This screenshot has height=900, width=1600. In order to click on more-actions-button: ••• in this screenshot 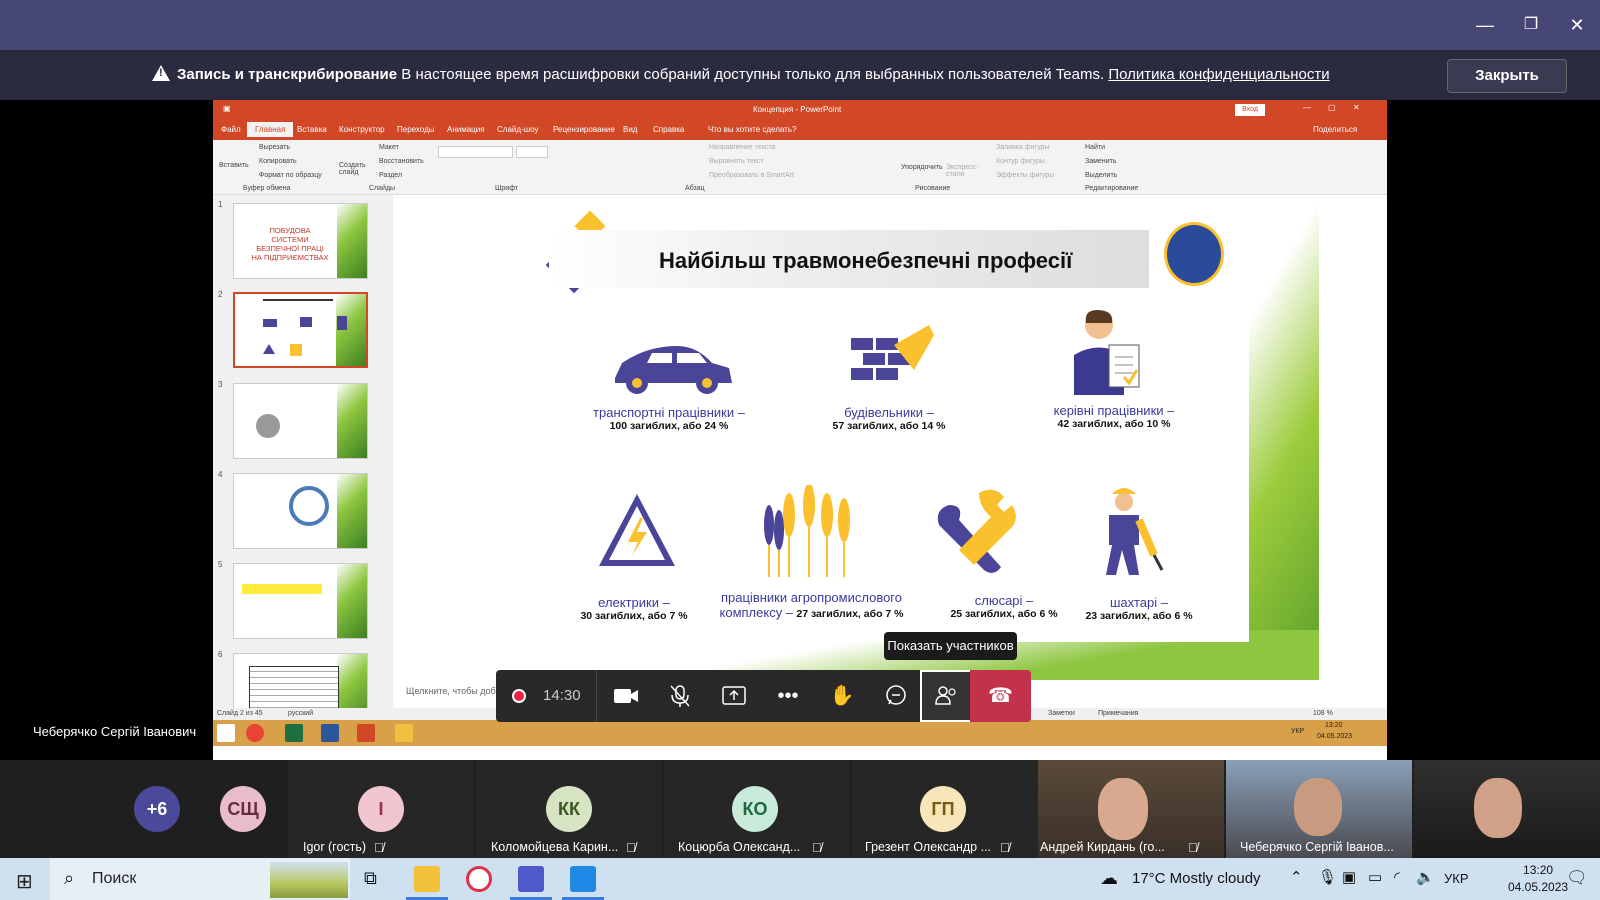, I will do `click(788, 696)`.